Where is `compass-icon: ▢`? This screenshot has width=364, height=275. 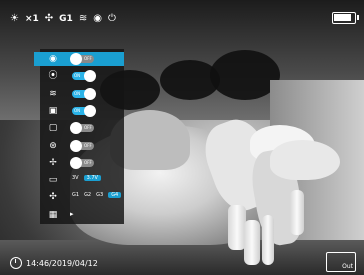 compass-icon: ▢ is located at coordinates (53, 128).